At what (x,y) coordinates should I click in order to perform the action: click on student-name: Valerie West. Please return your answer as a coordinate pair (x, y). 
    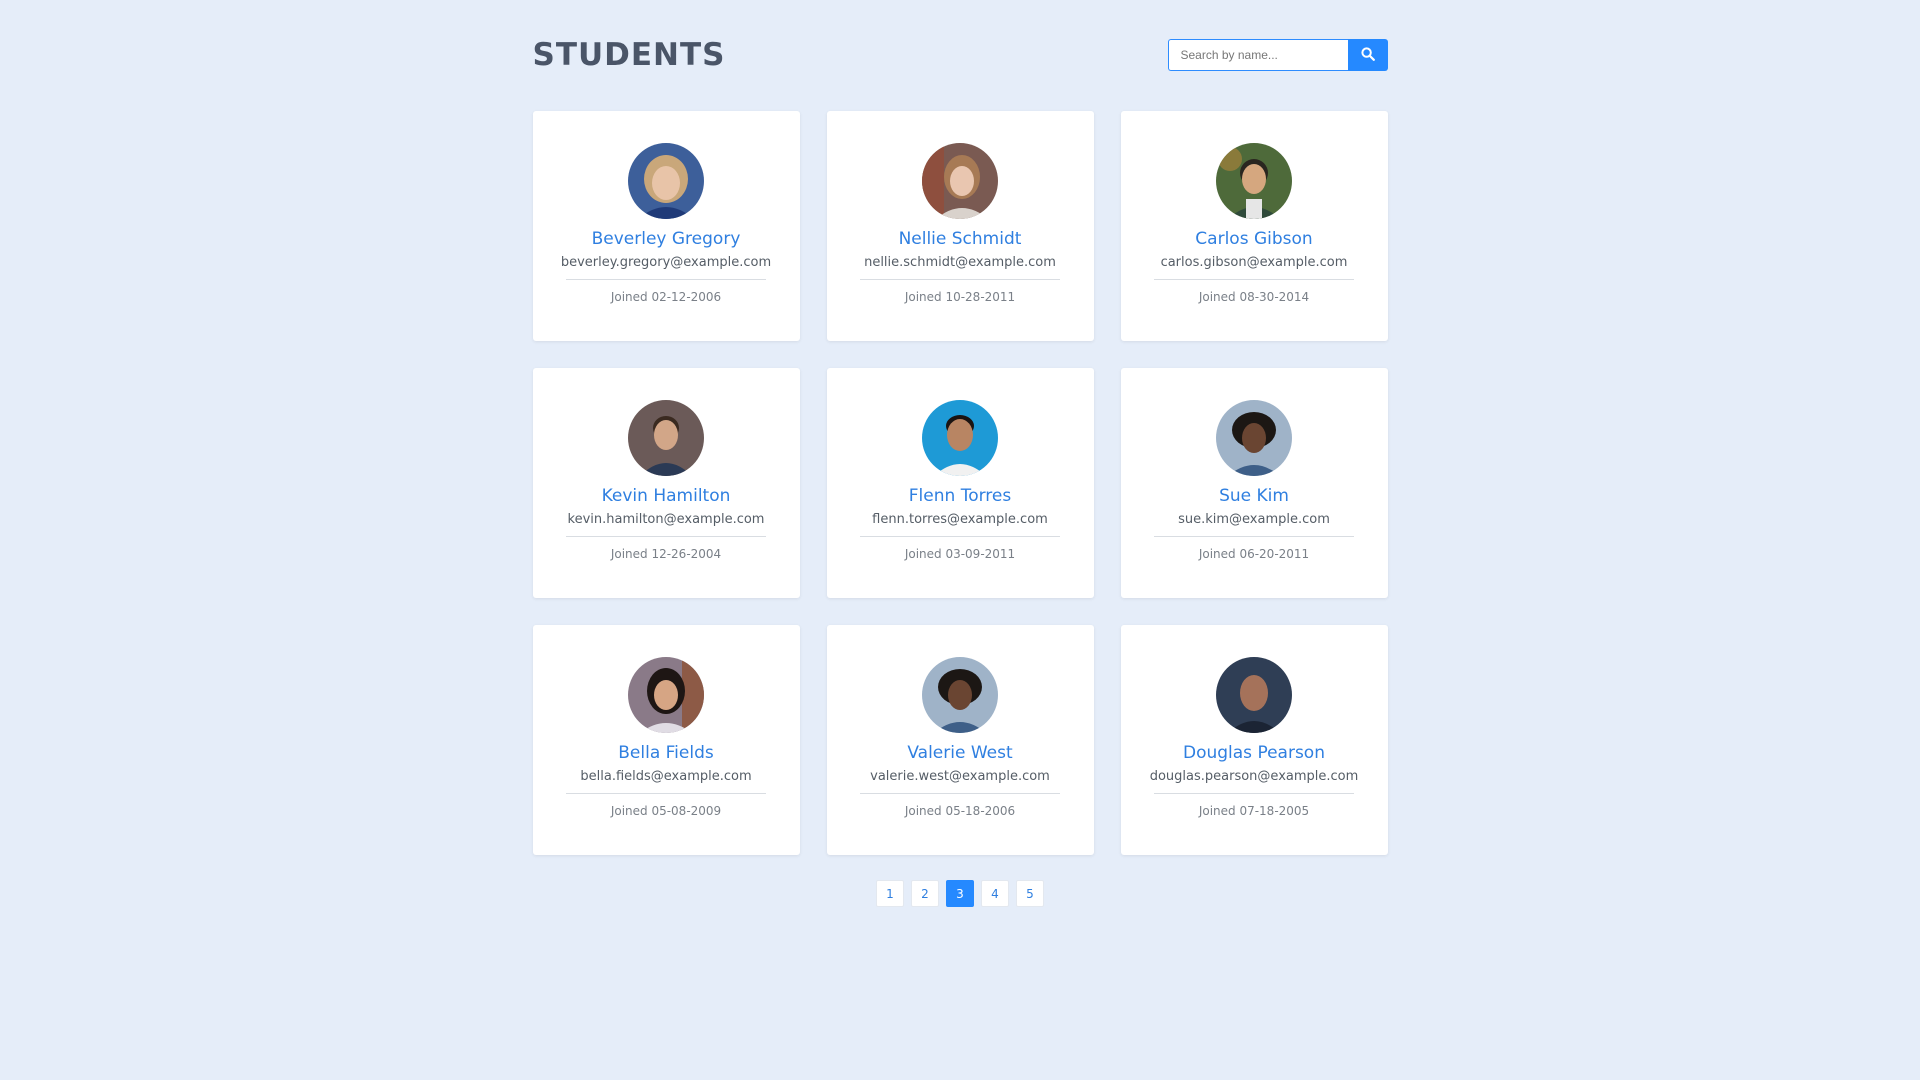
    Looking at the image, I should click on (959, 753).